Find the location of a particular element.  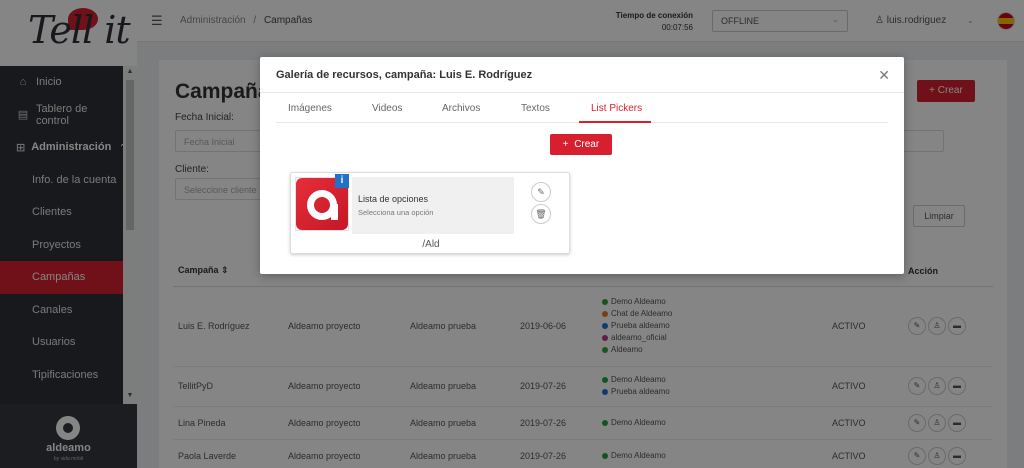

info-icon: i is located at coordinates (342, 181).